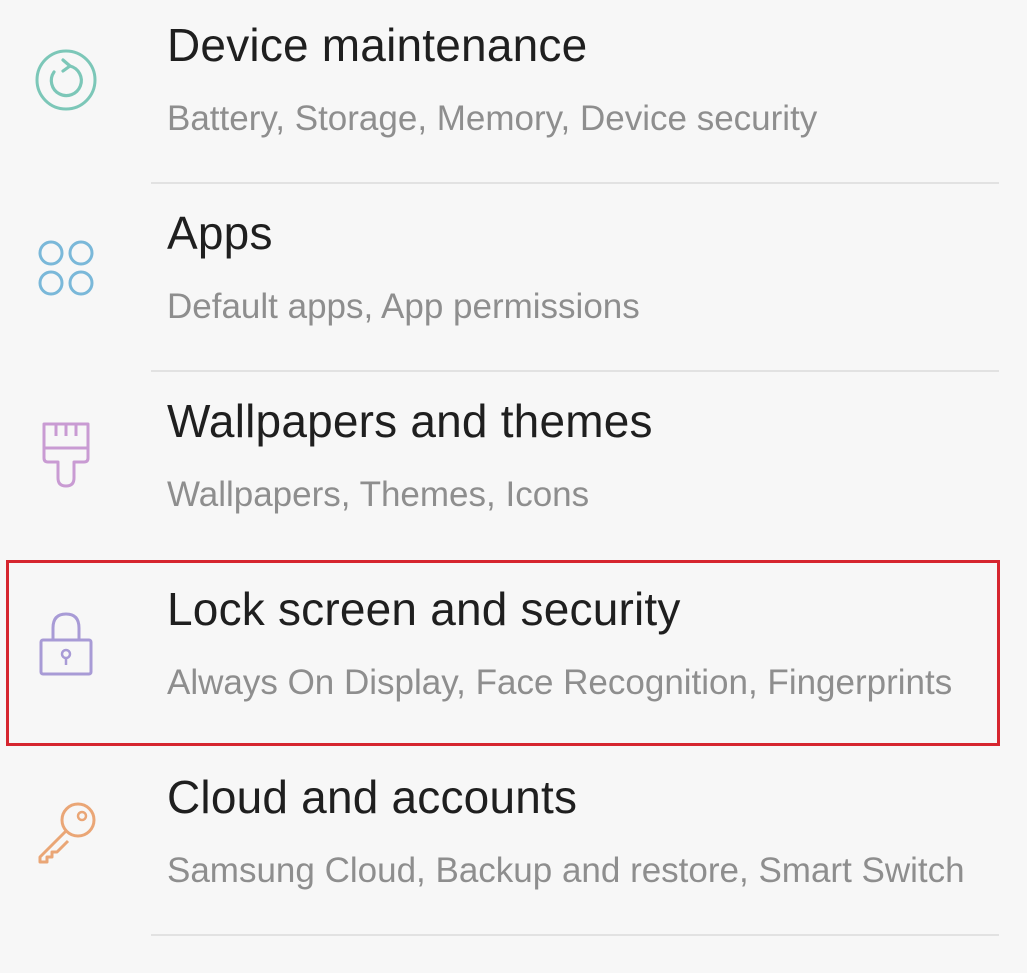 This screenshot has width=1027, height=973. Describe the element at coordinates (66, 268) in the screenshot. I see `apps-icon` at that location.